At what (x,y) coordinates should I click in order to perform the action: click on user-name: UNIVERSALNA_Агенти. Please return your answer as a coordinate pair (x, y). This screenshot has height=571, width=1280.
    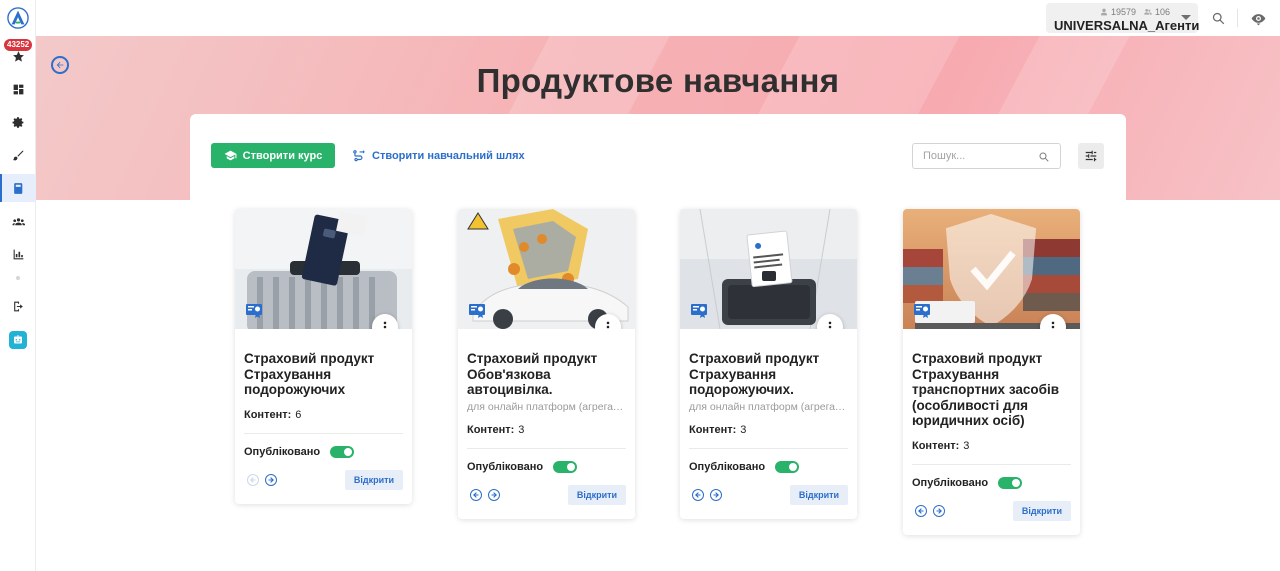
    Looking at the image, I should click on (1127, 25).